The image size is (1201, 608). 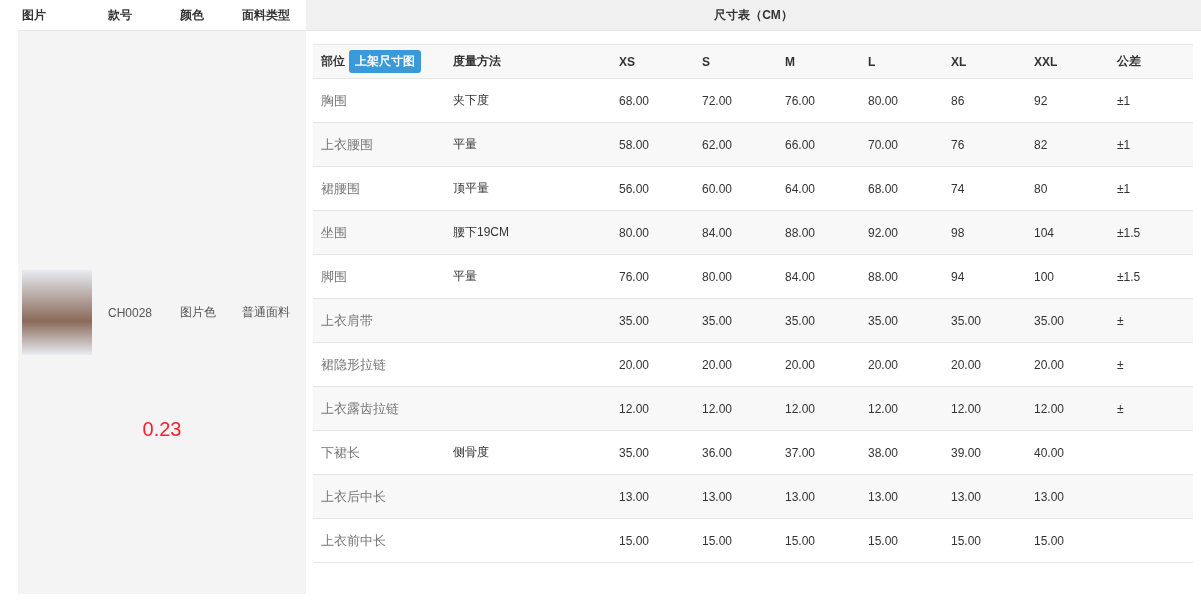 I want to click on column-header: XL, so click(x=959, y=61).